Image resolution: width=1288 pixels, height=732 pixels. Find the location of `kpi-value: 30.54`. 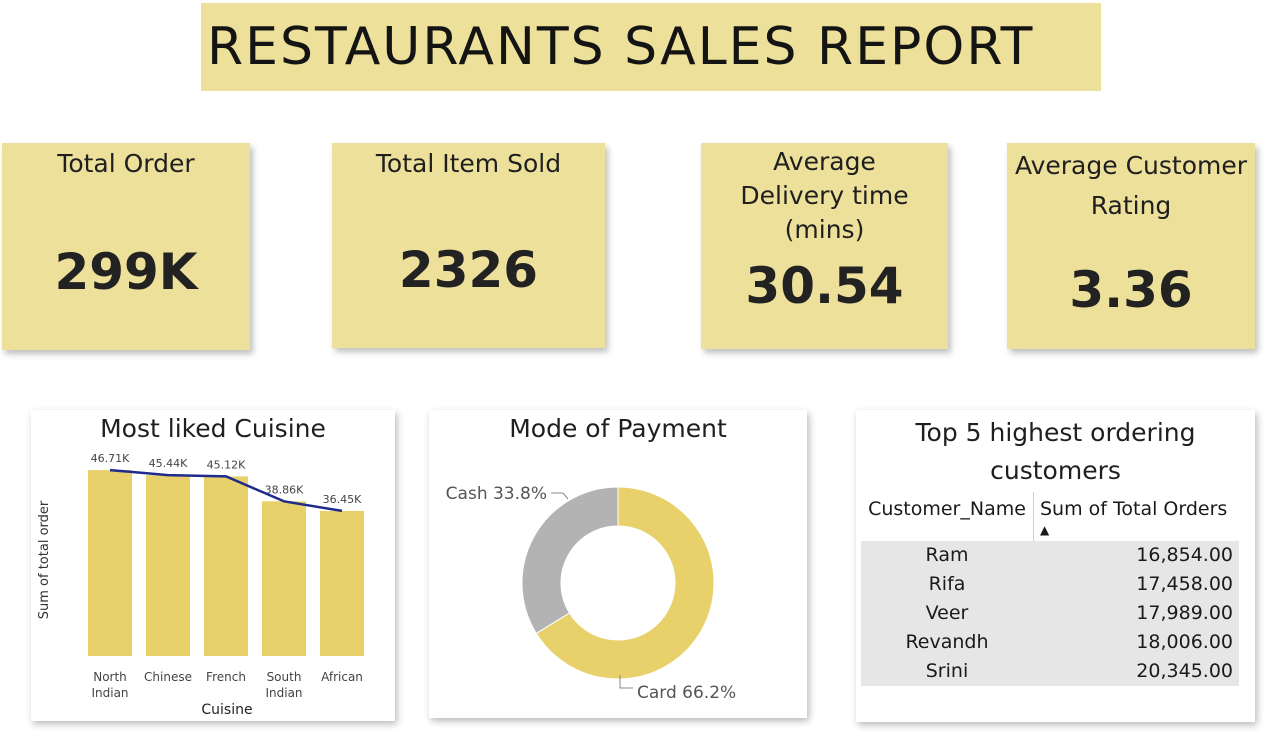

kpi-value: 30.54 is located at coordinates (824, 286).